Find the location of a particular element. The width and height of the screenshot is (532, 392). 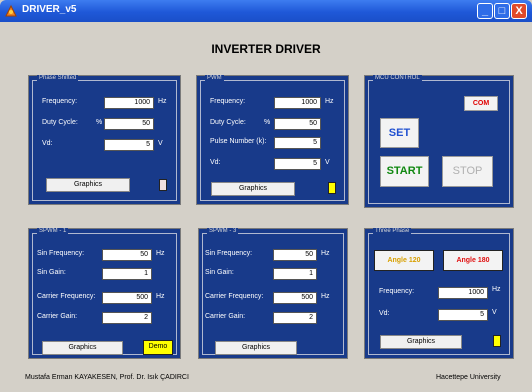

panel-title: SPWM - 3 is located at coordinates (223, 231).